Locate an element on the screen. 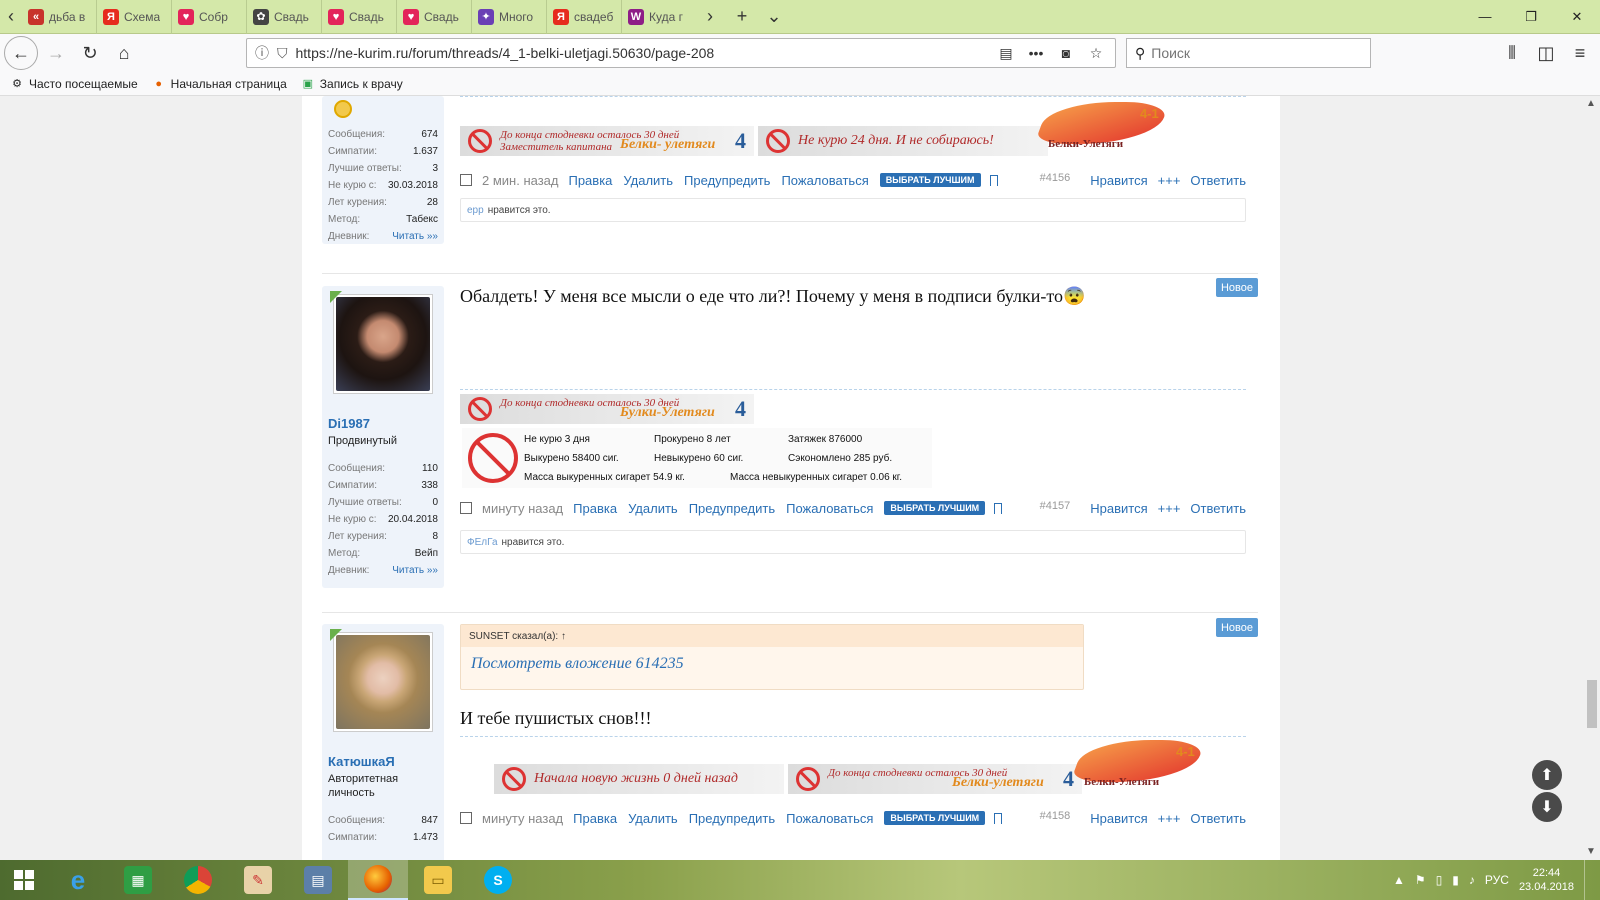 Image resolution: width=1600 pixels, height=900 pixels. restore-icon: ❐ is located at coordinates (1531, 17).